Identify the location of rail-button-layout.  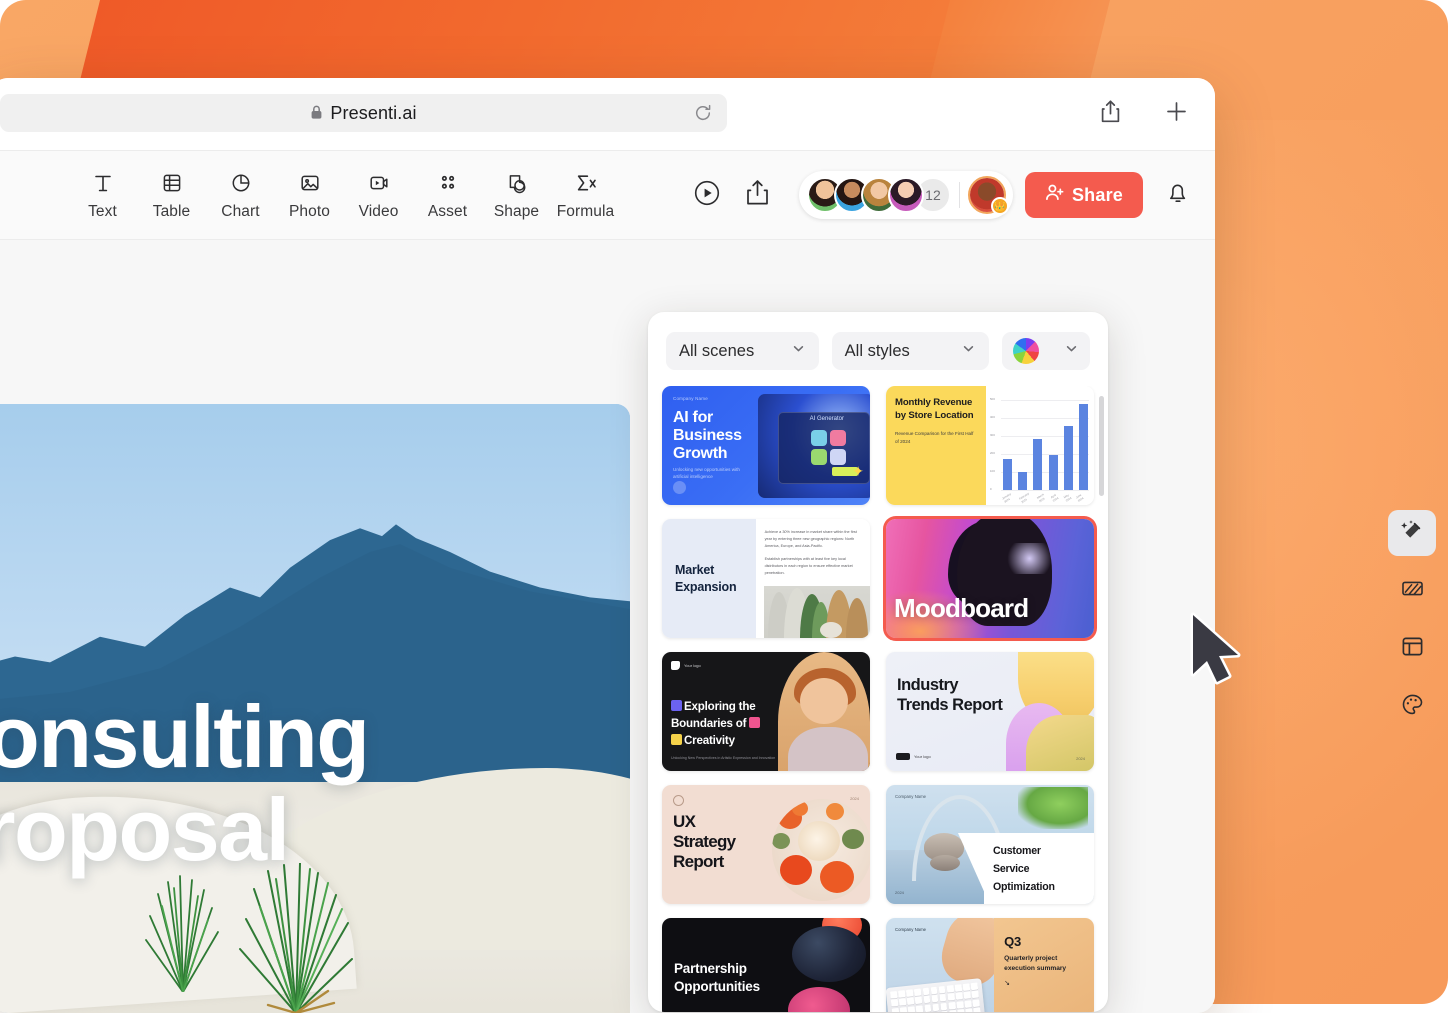
(1412, 649).